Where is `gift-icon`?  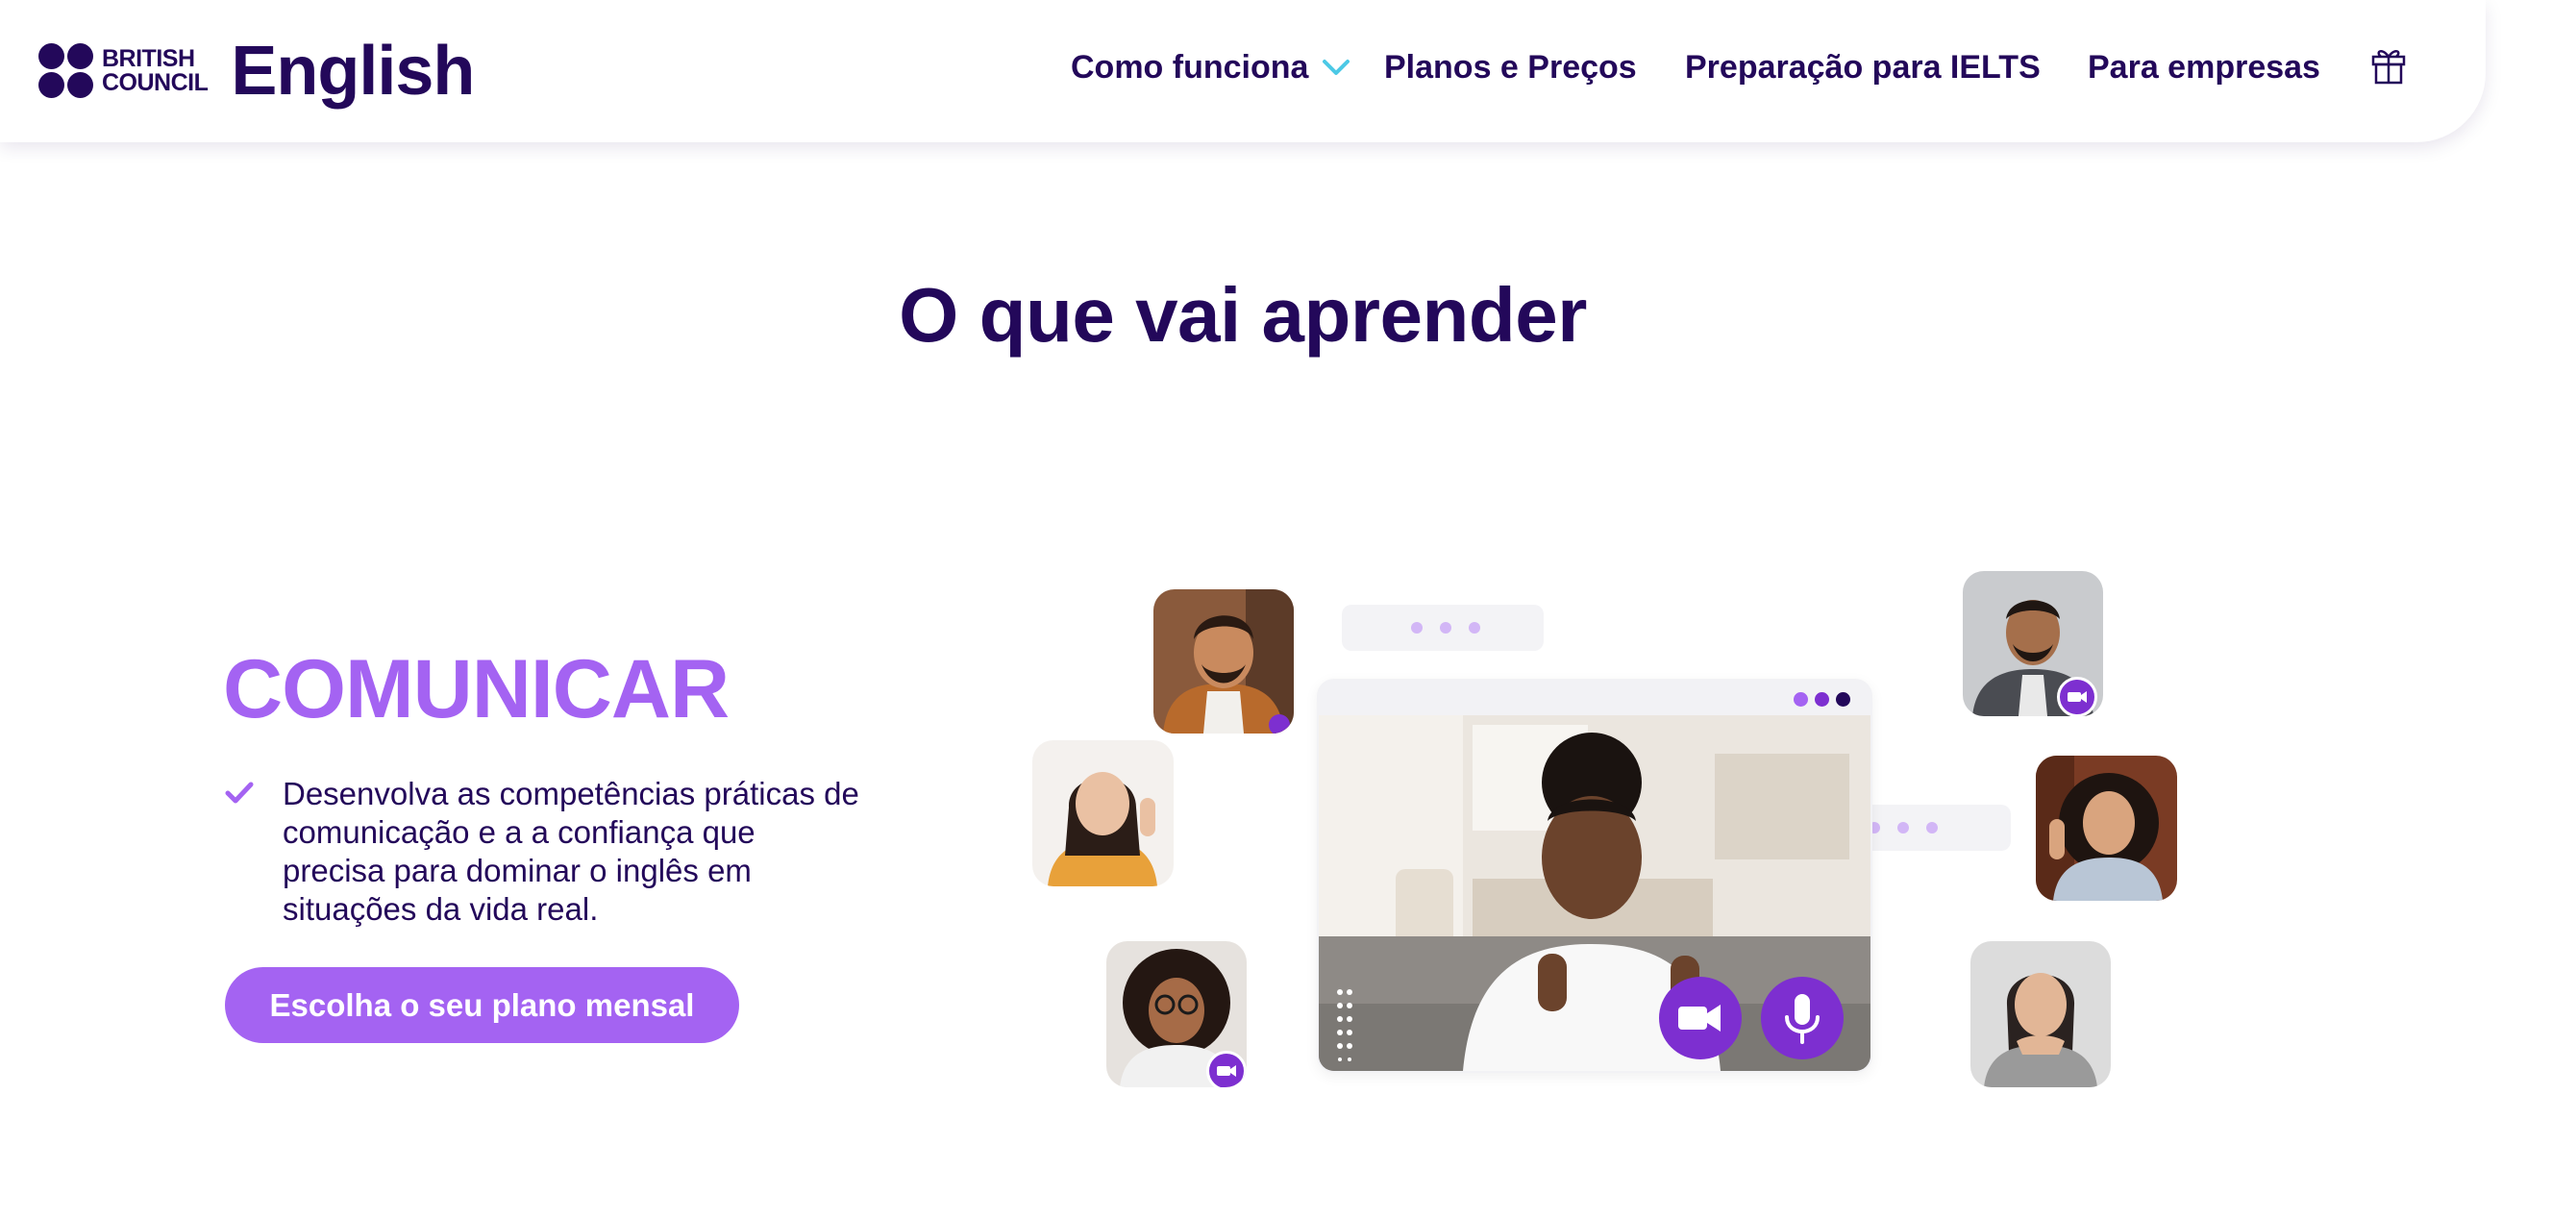 gift-icon is located at coordinates (2388, 65).